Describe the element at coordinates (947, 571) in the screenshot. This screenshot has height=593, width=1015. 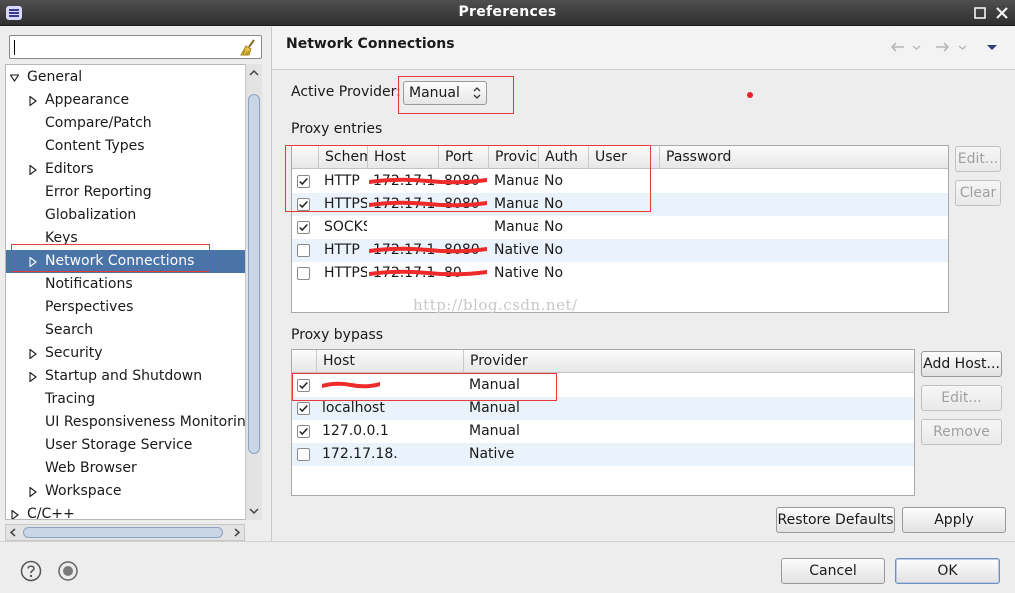
I see `ok-button: OK` at that location.